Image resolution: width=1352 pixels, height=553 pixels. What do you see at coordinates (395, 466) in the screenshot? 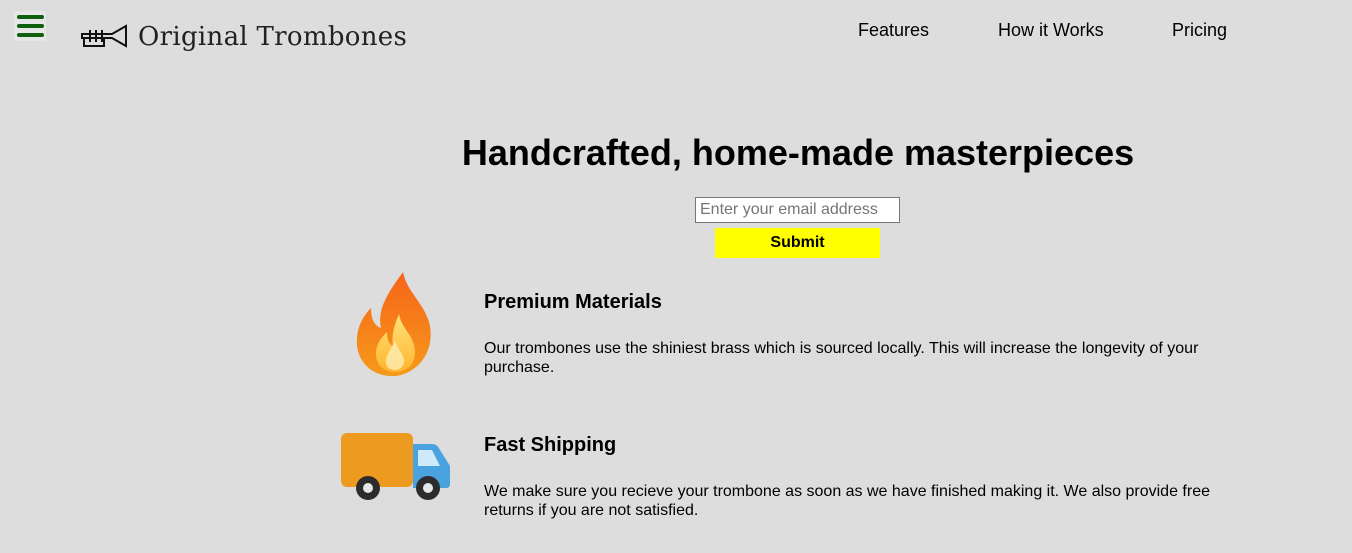
I see `delivery-truck-icon` at bounding box center [395, 466].